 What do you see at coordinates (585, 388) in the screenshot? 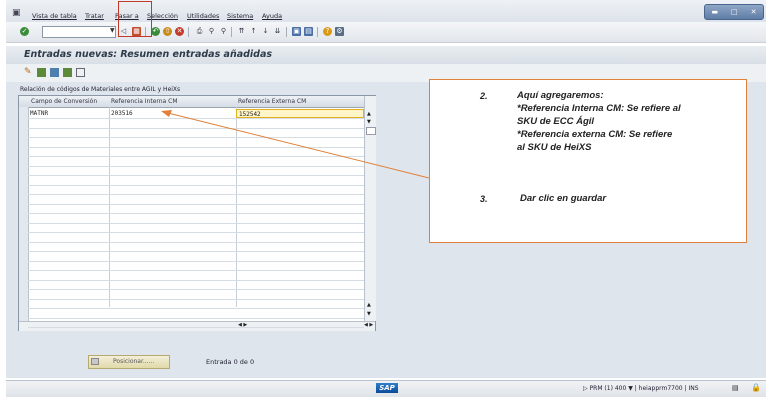
I see `status-play-icon: ▷` at bounding box center [585, 388].